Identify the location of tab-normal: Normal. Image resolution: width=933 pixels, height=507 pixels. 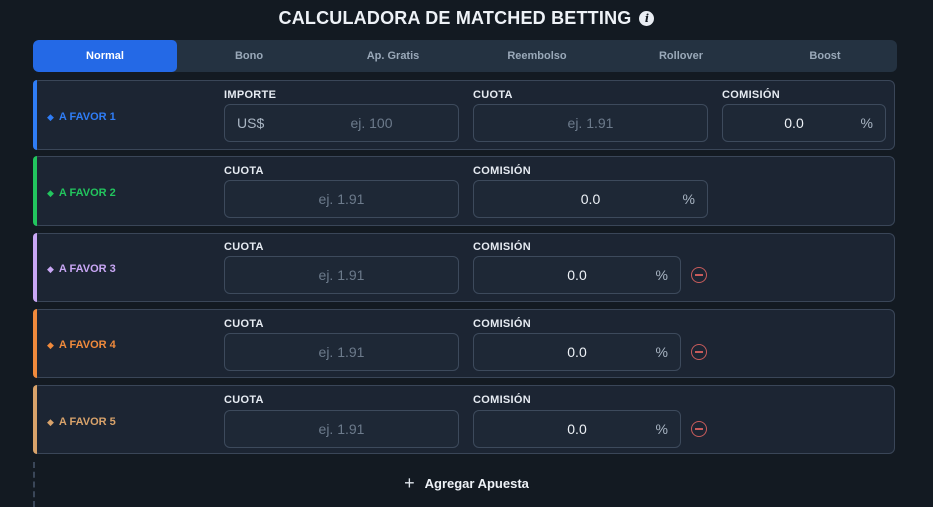
(105, 56).